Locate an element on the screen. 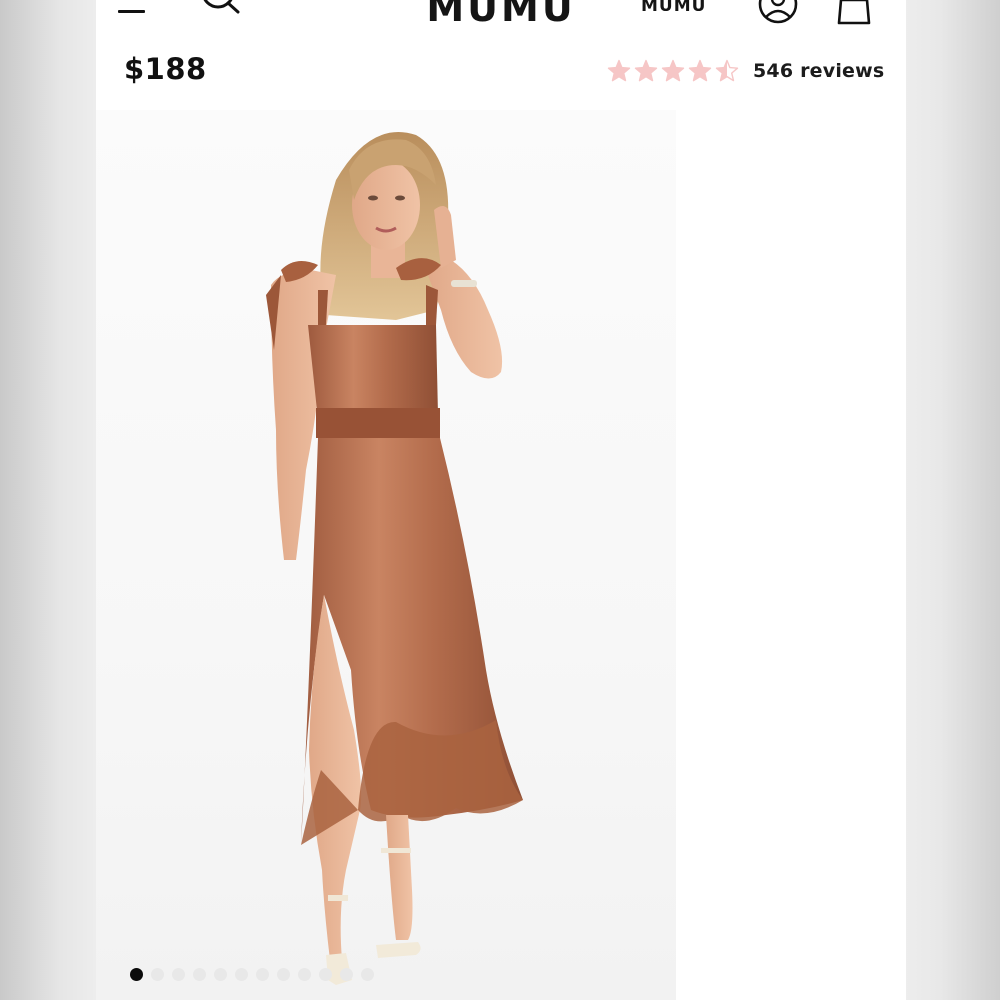  site-header: MUMU MUMU is located at coordinates (501, 15).